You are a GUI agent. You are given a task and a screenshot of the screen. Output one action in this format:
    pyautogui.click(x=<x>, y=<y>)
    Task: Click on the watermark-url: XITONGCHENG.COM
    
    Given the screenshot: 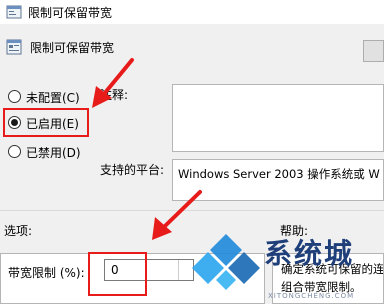 What is the action you would take?
    pyautogui.click(x=311, y=296)
    